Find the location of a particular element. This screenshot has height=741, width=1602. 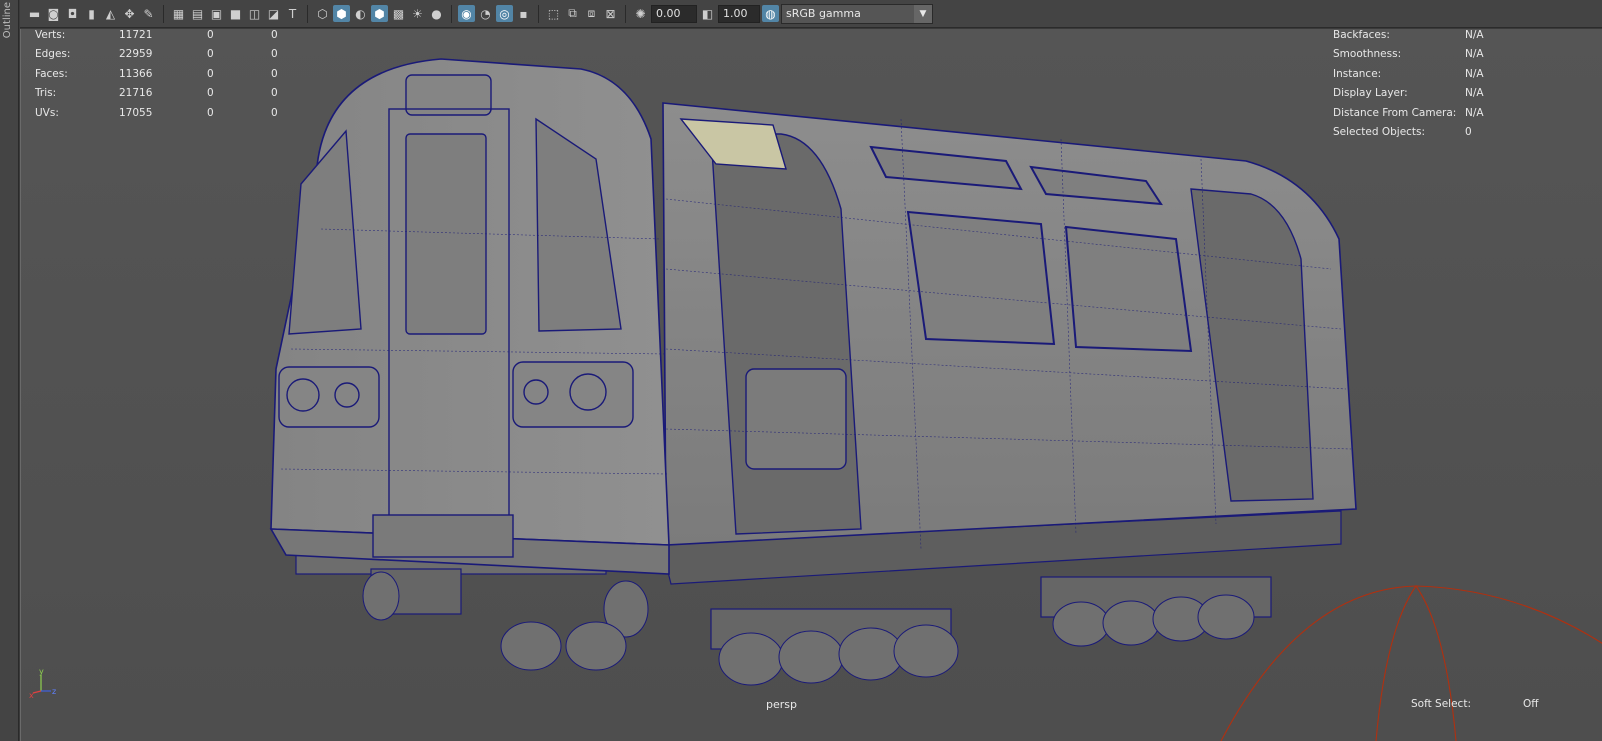

isolate-select-icon: ⬚ is located at coordinates (553, 13).